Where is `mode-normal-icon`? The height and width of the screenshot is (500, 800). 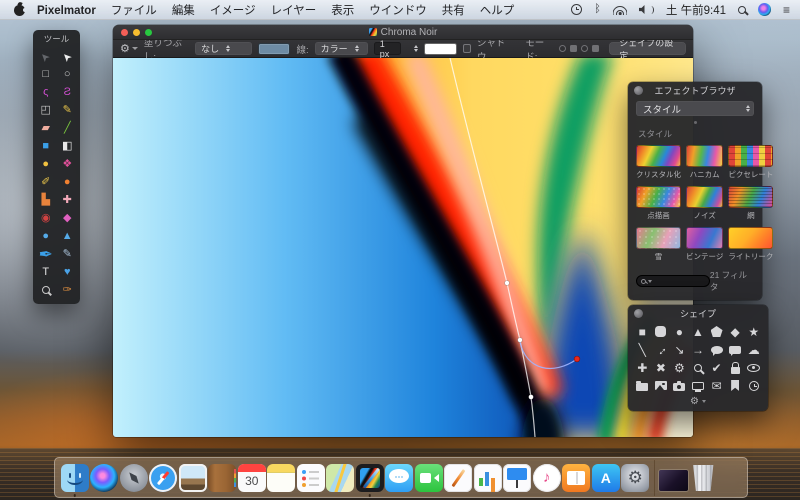
mode-normal-icon is located at coordinates (563, 48).